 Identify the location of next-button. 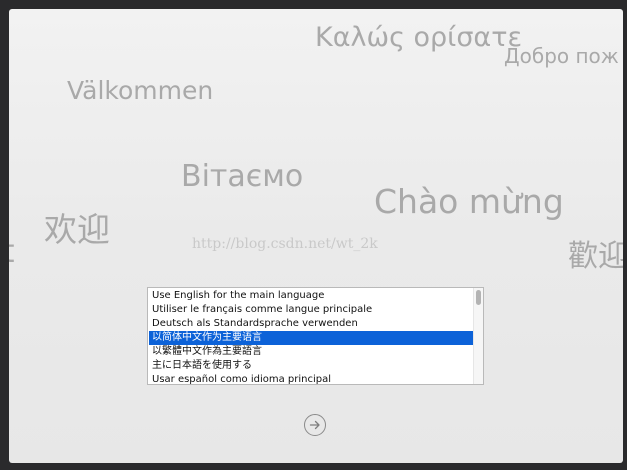
(315, 425).